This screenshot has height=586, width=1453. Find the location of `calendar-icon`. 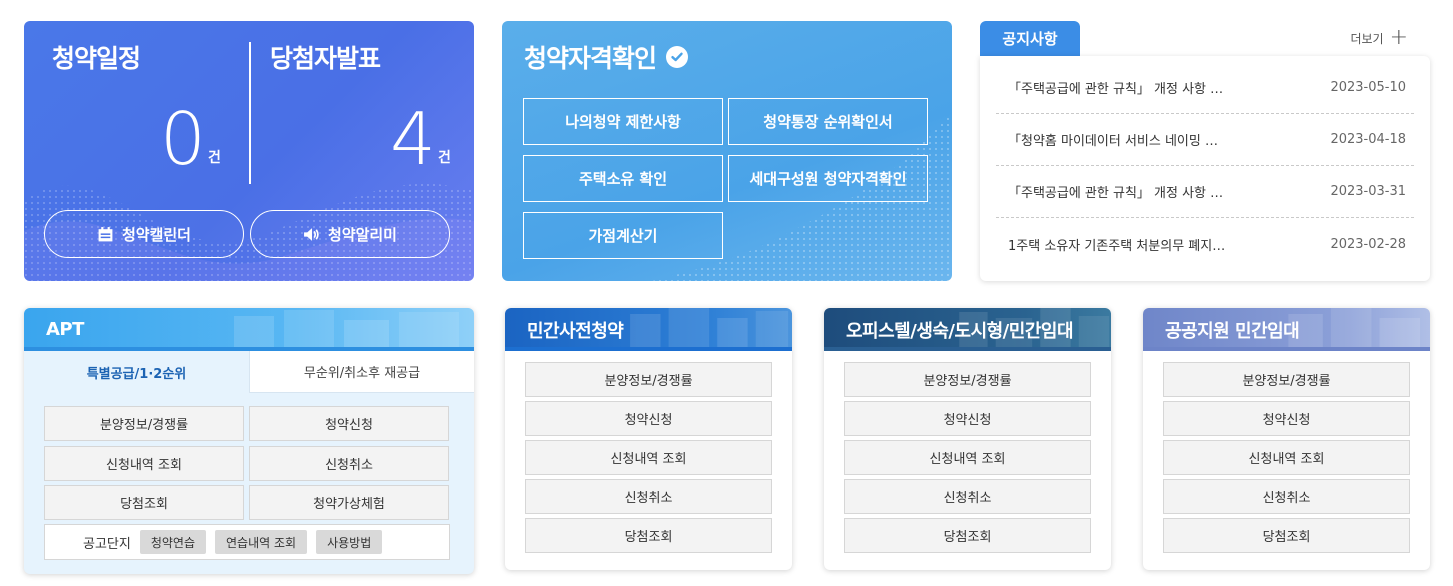

calendar-icon is located at coordinates (105, 233).